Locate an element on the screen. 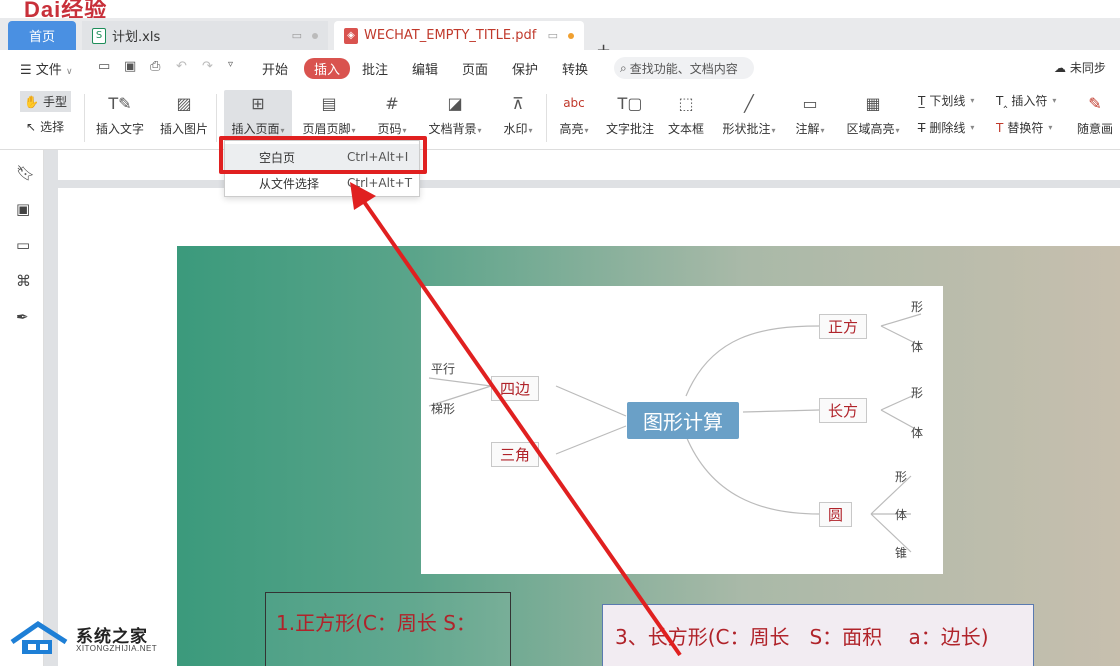 The image size is (1120, 666). top-strip: Dai经验 is located at coordinates (560, 9).